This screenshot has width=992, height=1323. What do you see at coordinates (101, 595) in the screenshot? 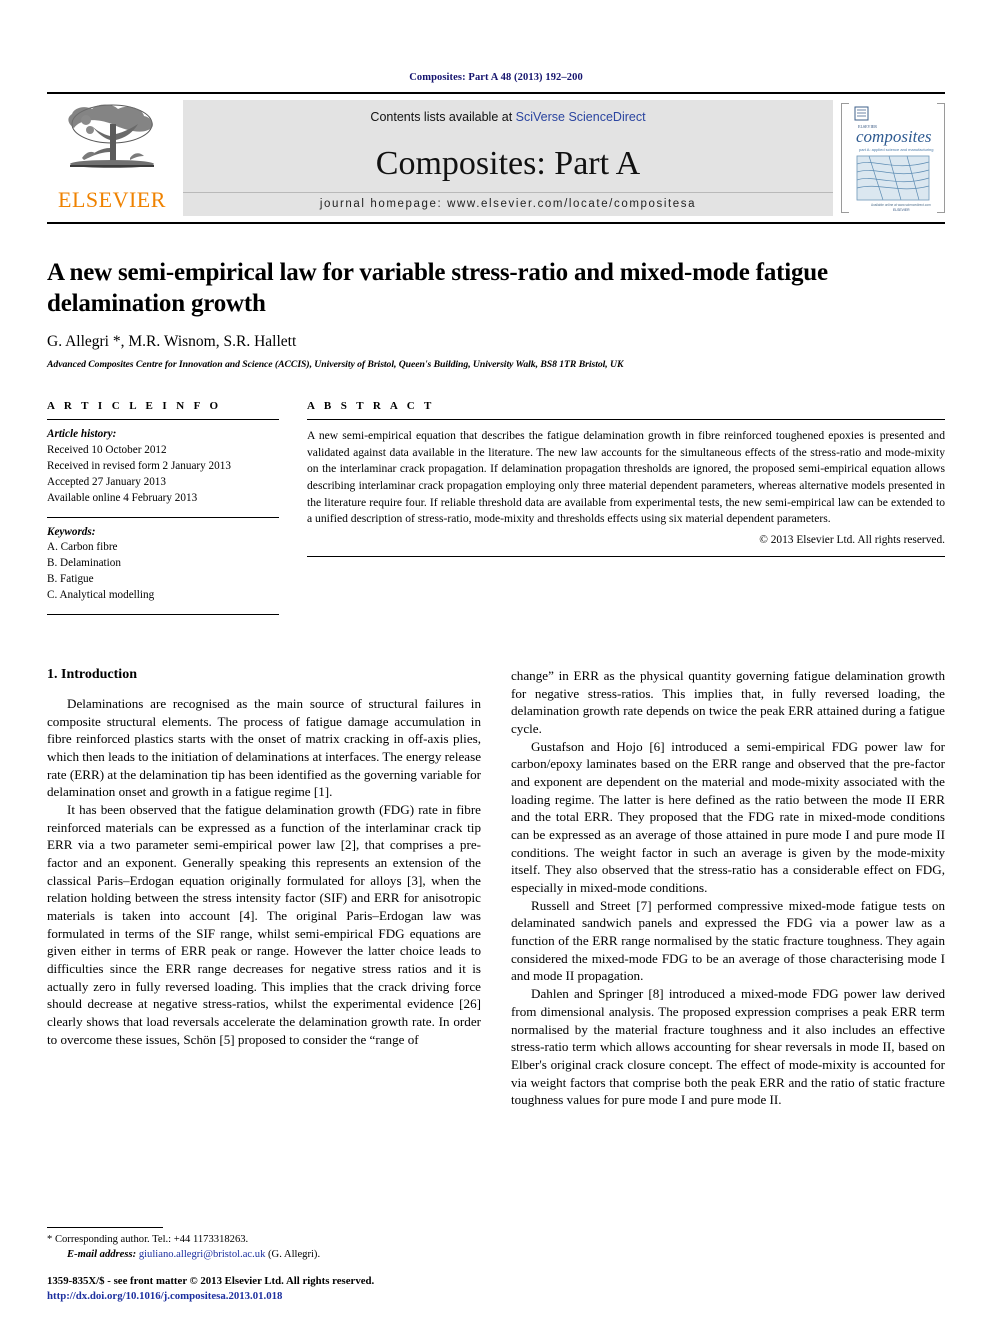
I see `keyword-item: C. Analytical modelling` at bounding box center [101, 595].